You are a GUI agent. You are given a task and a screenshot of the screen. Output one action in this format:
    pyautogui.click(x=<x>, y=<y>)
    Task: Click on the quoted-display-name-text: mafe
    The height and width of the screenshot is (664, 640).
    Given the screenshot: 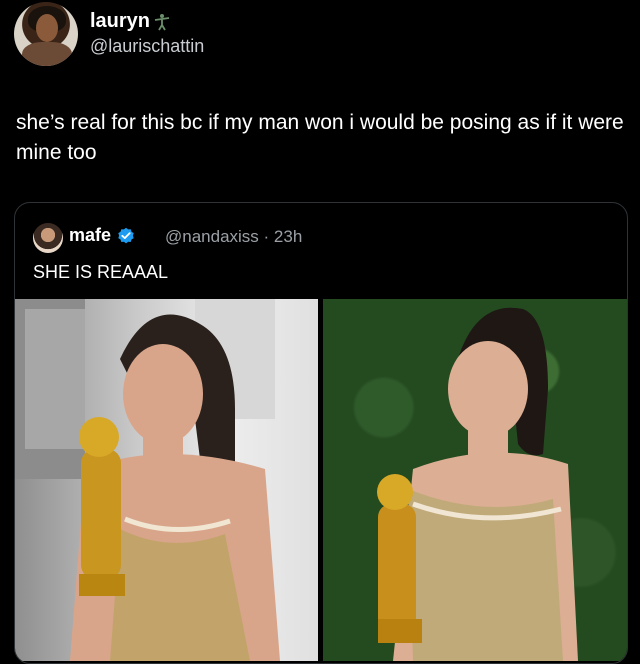 What is the action you would take?
    pyautogui.click(x=90, y=235)
    